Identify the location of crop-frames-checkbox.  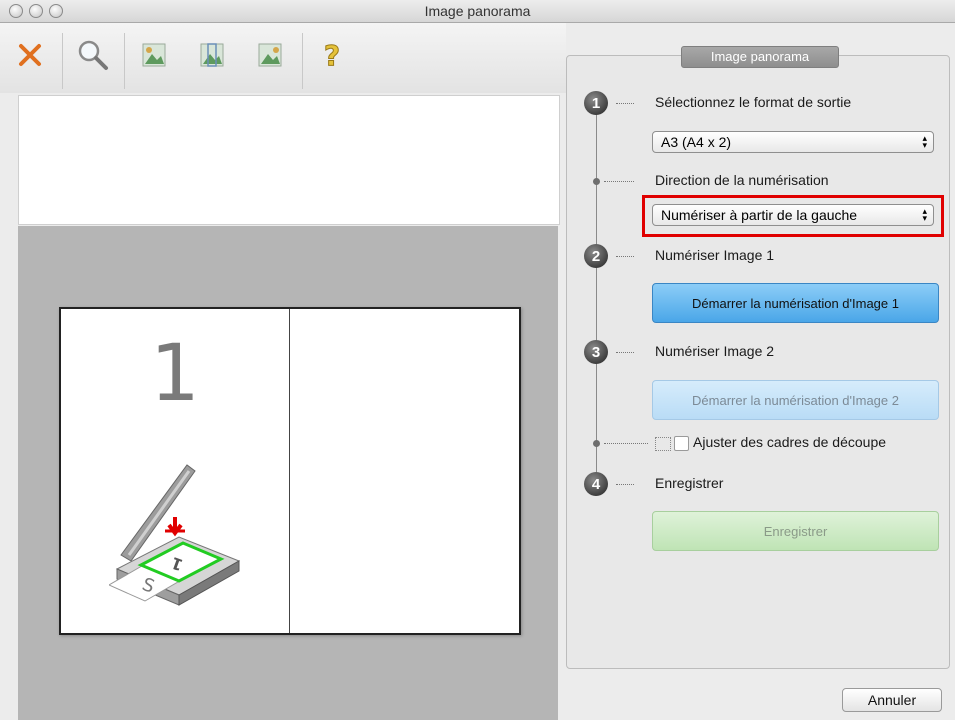
(681, 443).